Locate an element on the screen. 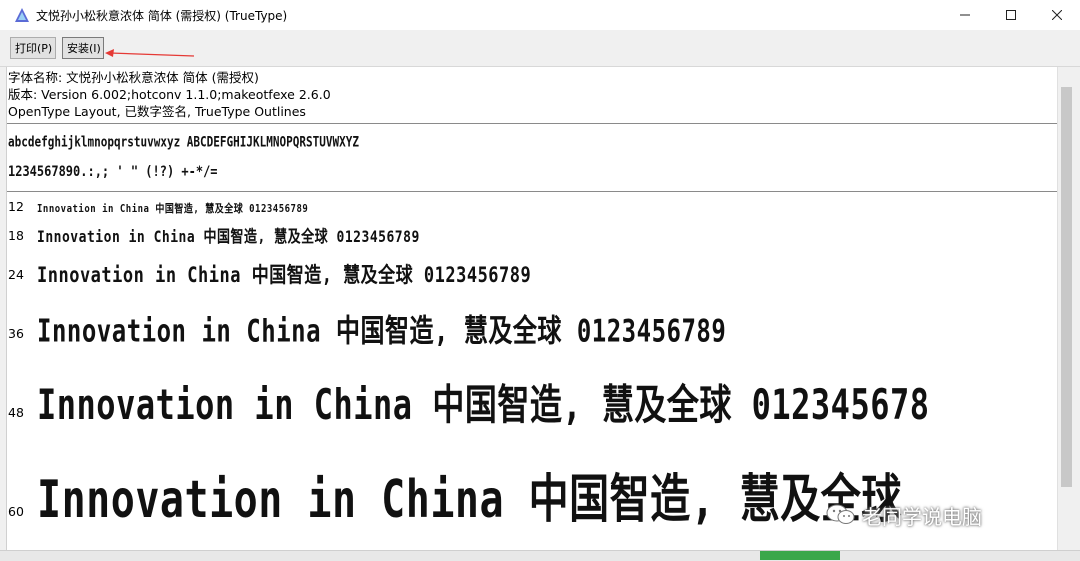  maximize-icon is located at coordinates (1011, 15).